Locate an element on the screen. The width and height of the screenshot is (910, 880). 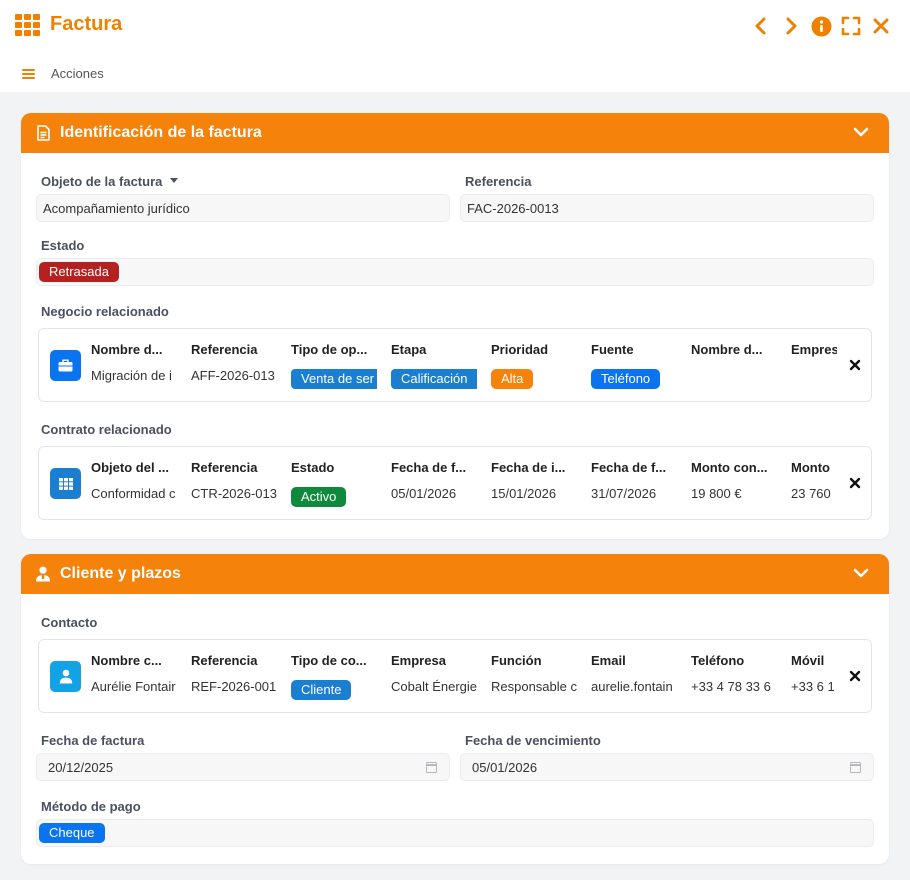
contact-col-mobile: Móvil +33 6 1 is located at coordinates (813, 673).